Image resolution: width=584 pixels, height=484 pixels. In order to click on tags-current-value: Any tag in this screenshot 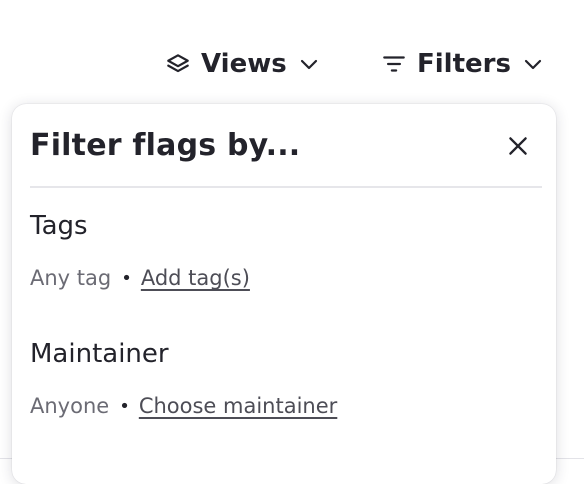, I will do `click(71, 278)`.